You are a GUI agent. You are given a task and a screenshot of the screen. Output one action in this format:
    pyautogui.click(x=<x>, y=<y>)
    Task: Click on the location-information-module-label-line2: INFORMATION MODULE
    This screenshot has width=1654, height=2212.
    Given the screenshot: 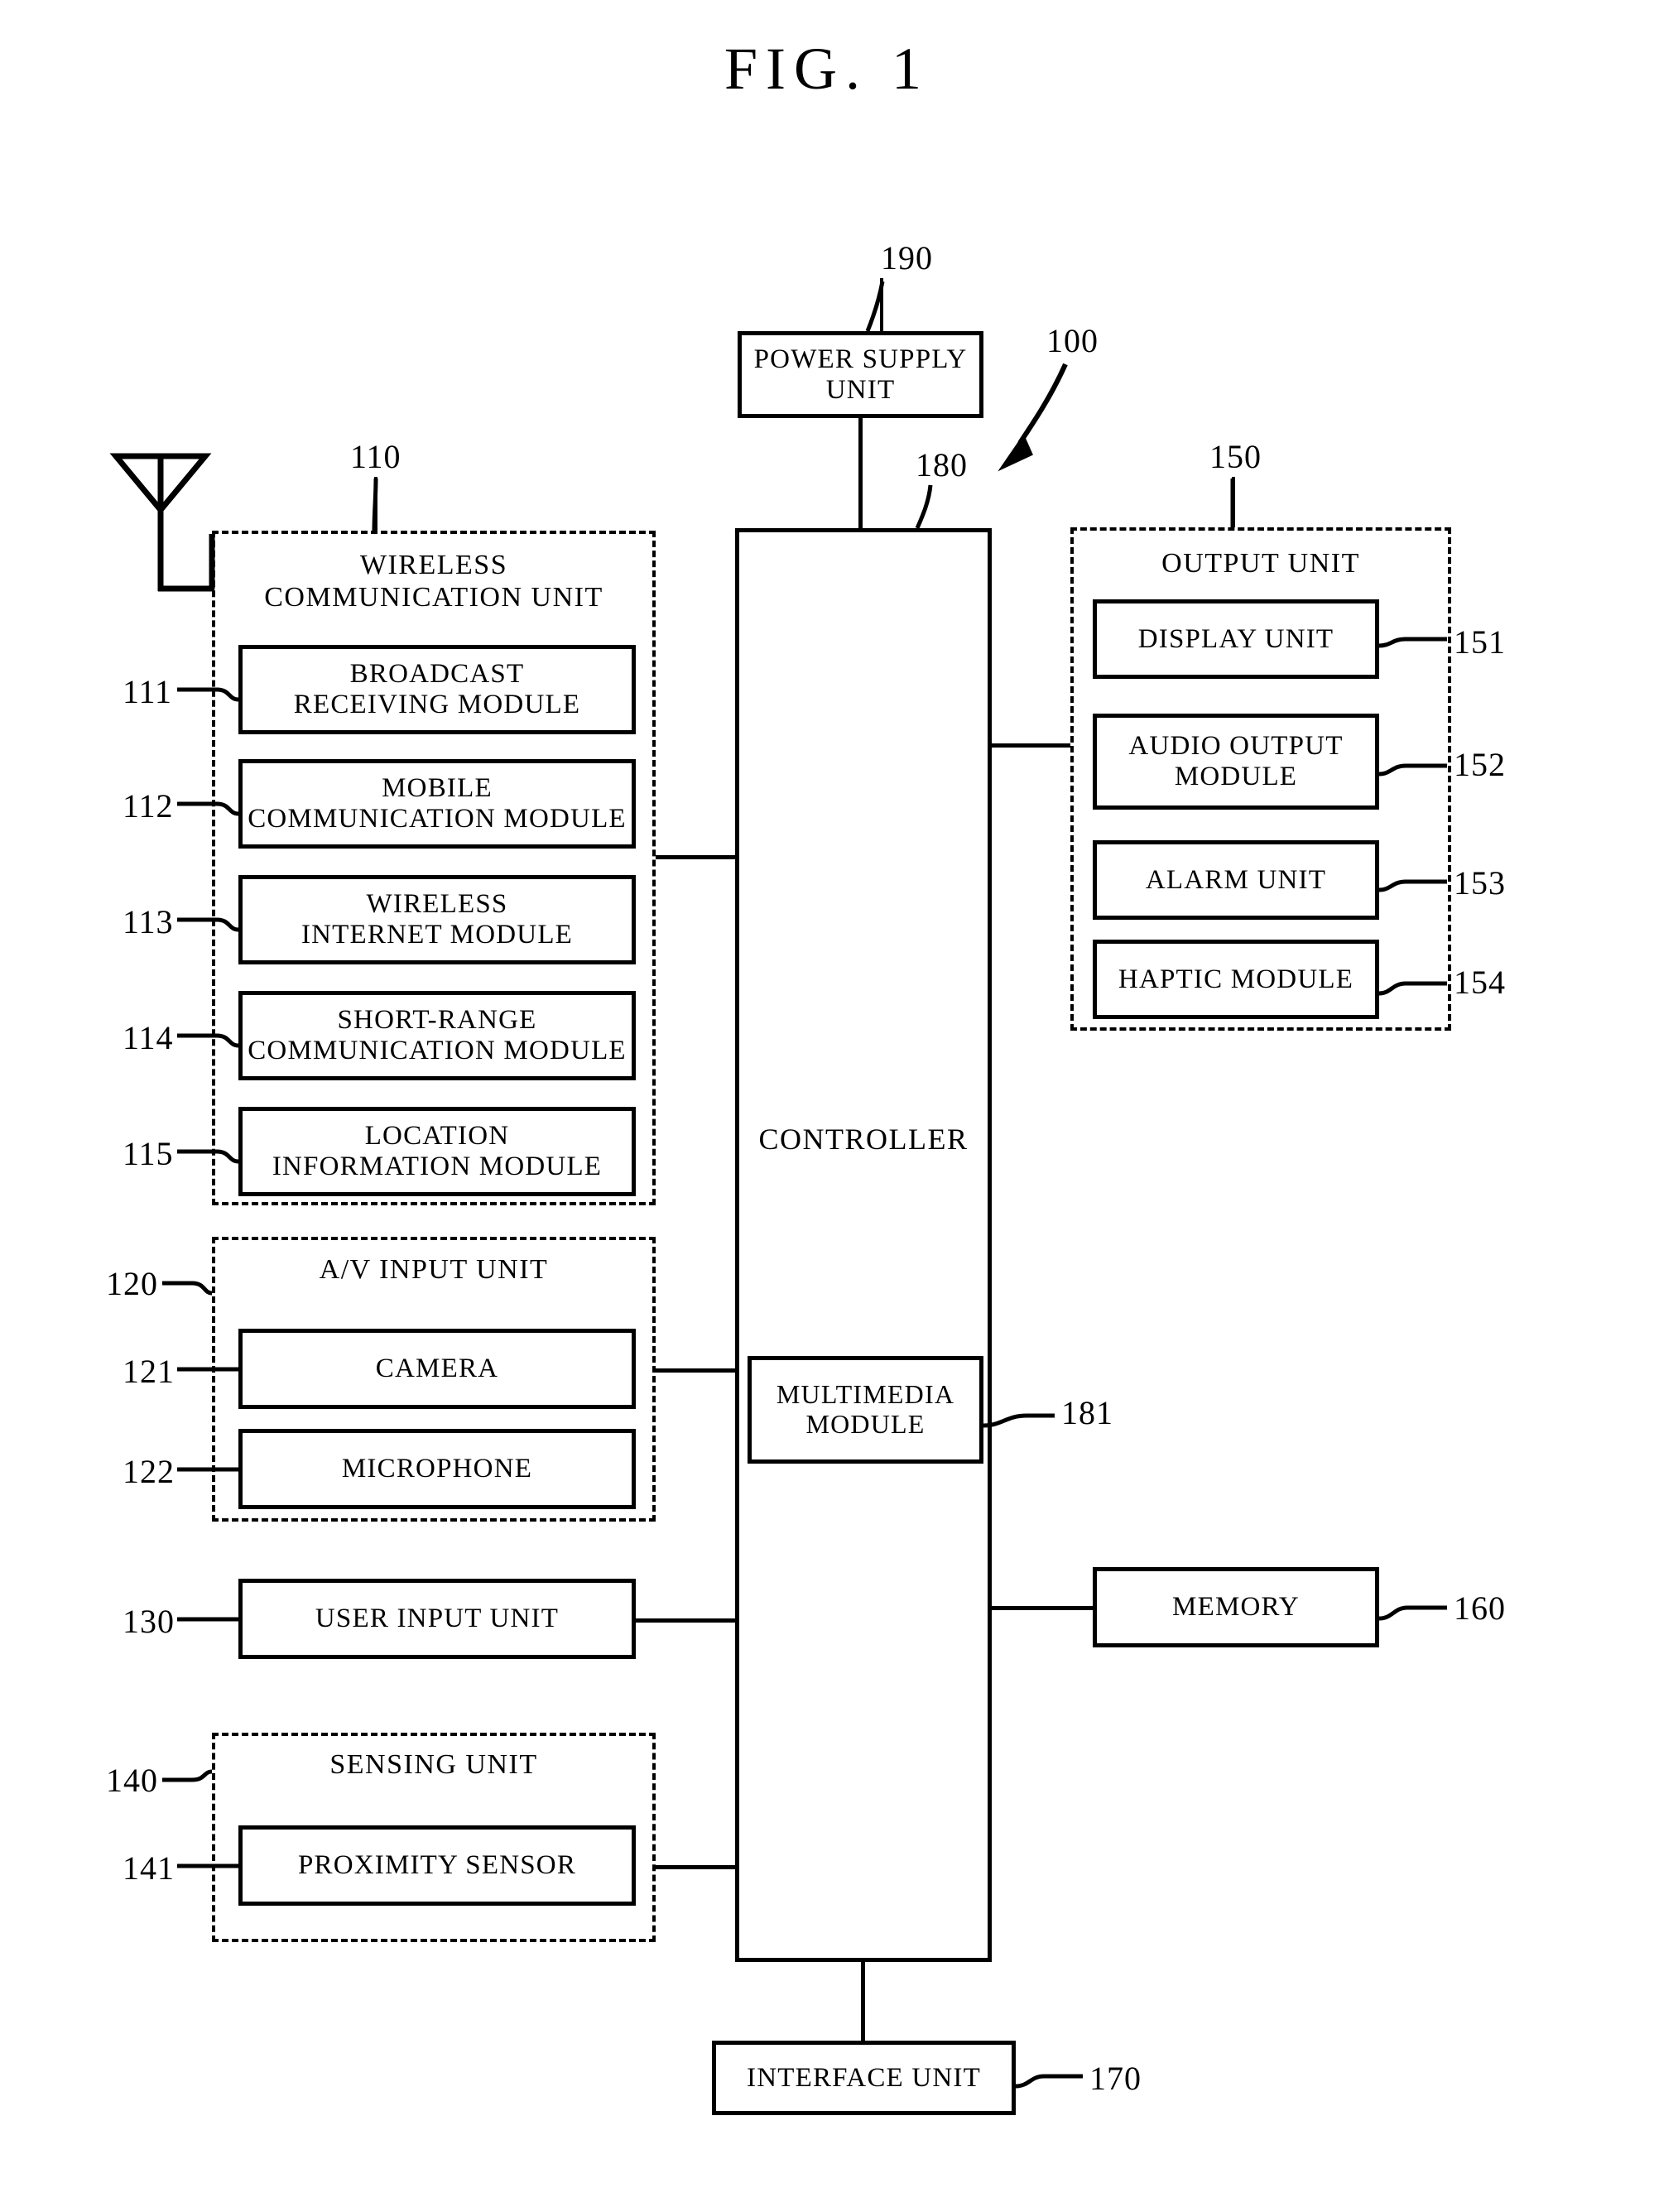 What is the action you would take?
    pyautogui.click(x=438, y=1166)
    